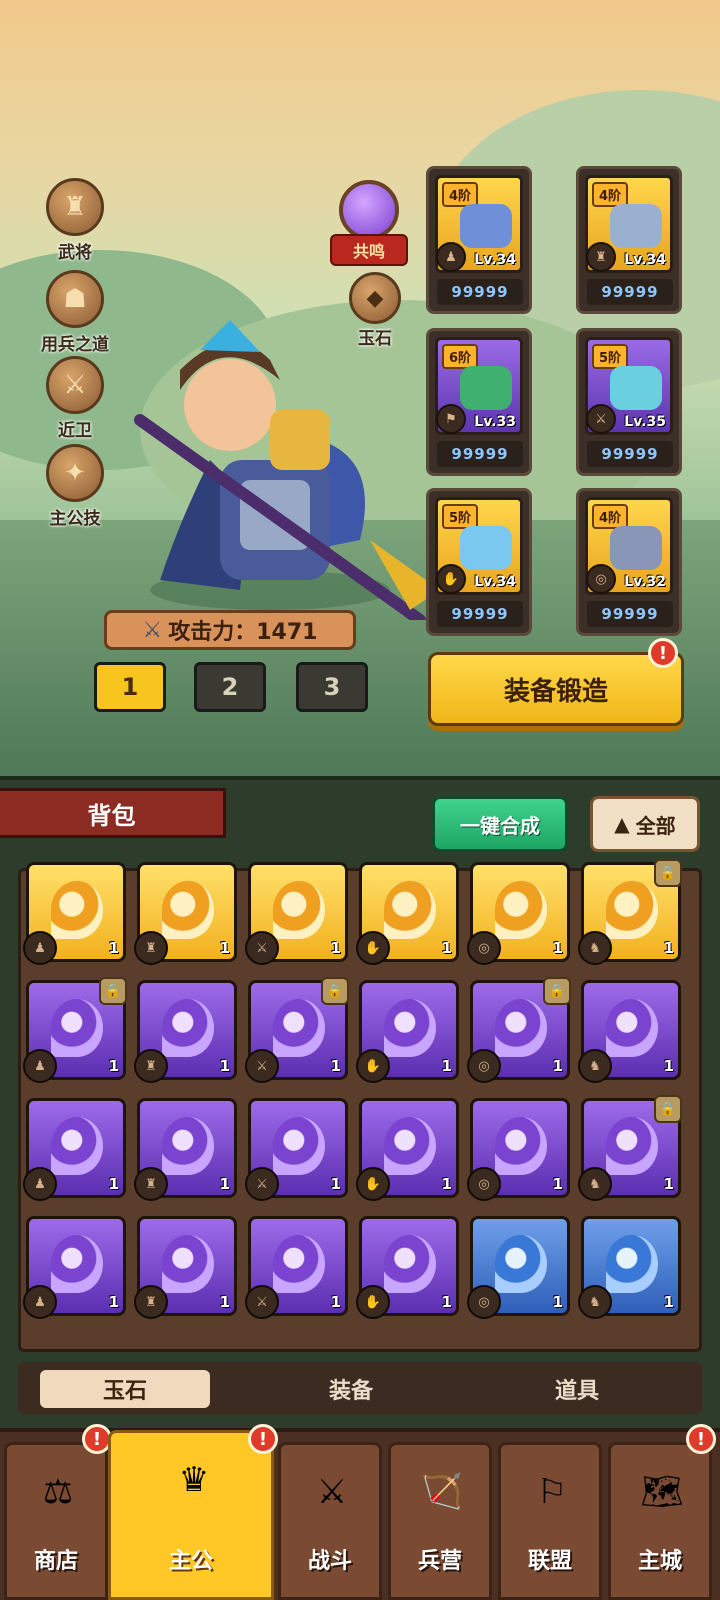 The image size is (720, 1600). I want to click on nav-tab: 🗺 主城, so click(660, 1521).